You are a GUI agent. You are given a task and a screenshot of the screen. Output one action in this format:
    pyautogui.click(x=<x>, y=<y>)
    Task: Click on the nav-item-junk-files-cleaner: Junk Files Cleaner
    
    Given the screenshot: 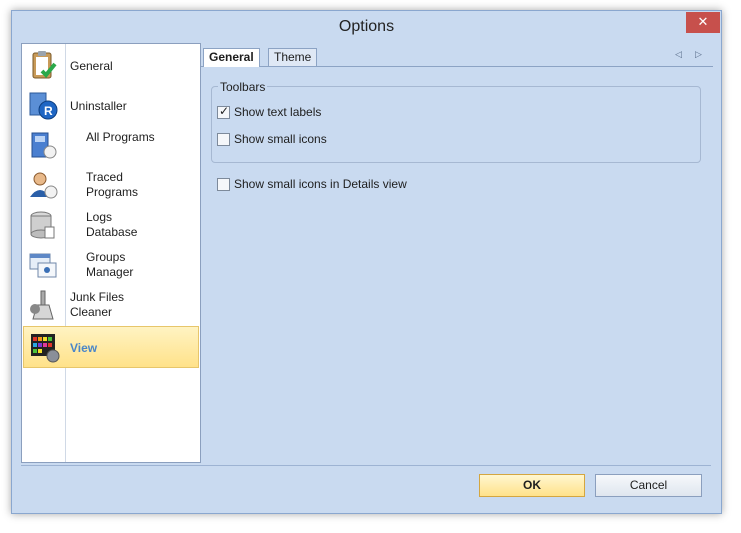 What is the action you would take?
    pyautogui.click(x=110, y=305)
    